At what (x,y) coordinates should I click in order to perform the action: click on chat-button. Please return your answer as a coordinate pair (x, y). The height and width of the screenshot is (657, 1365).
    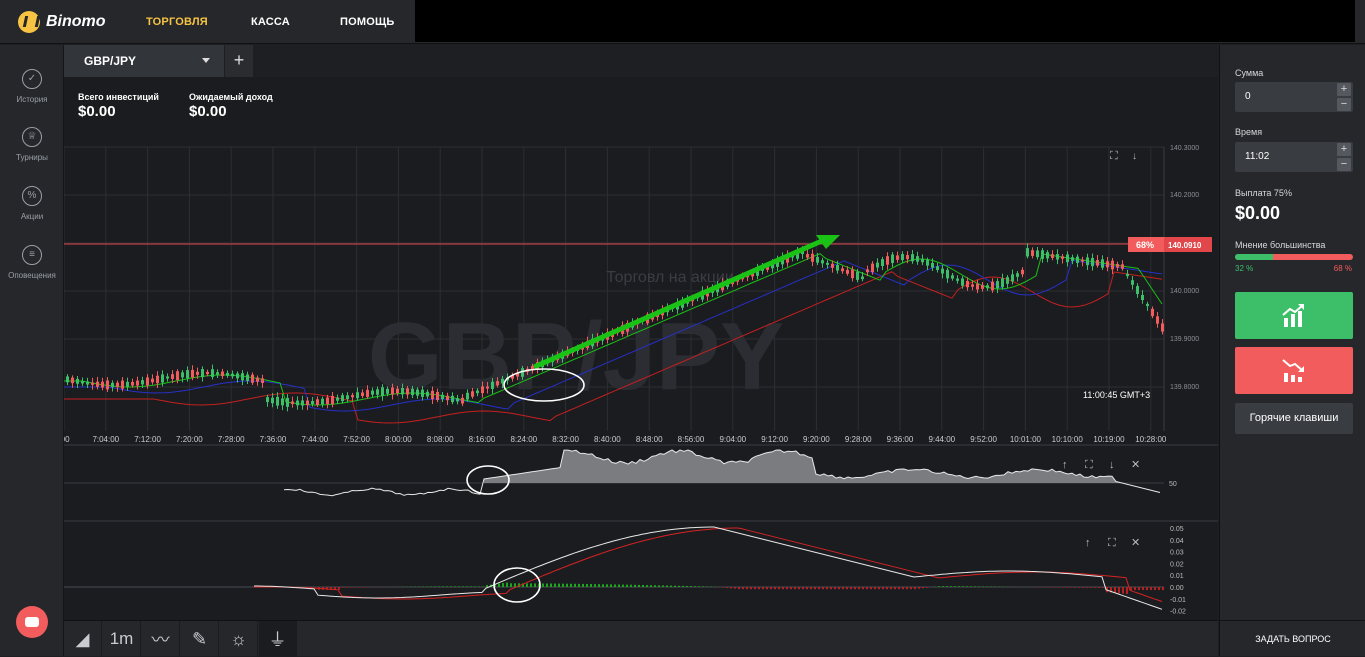
    Looking at the image, I should click on (32, 622).